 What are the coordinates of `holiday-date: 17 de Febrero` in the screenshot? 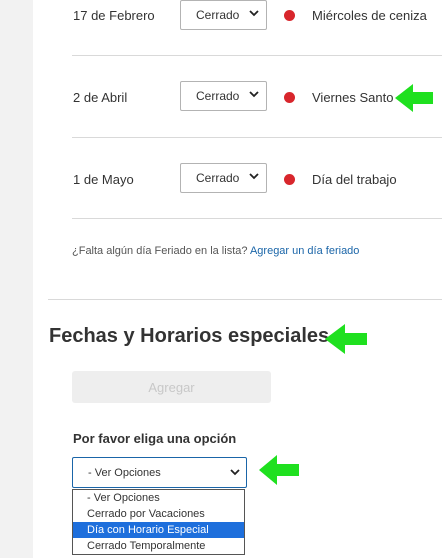 It's located at (114, 15).